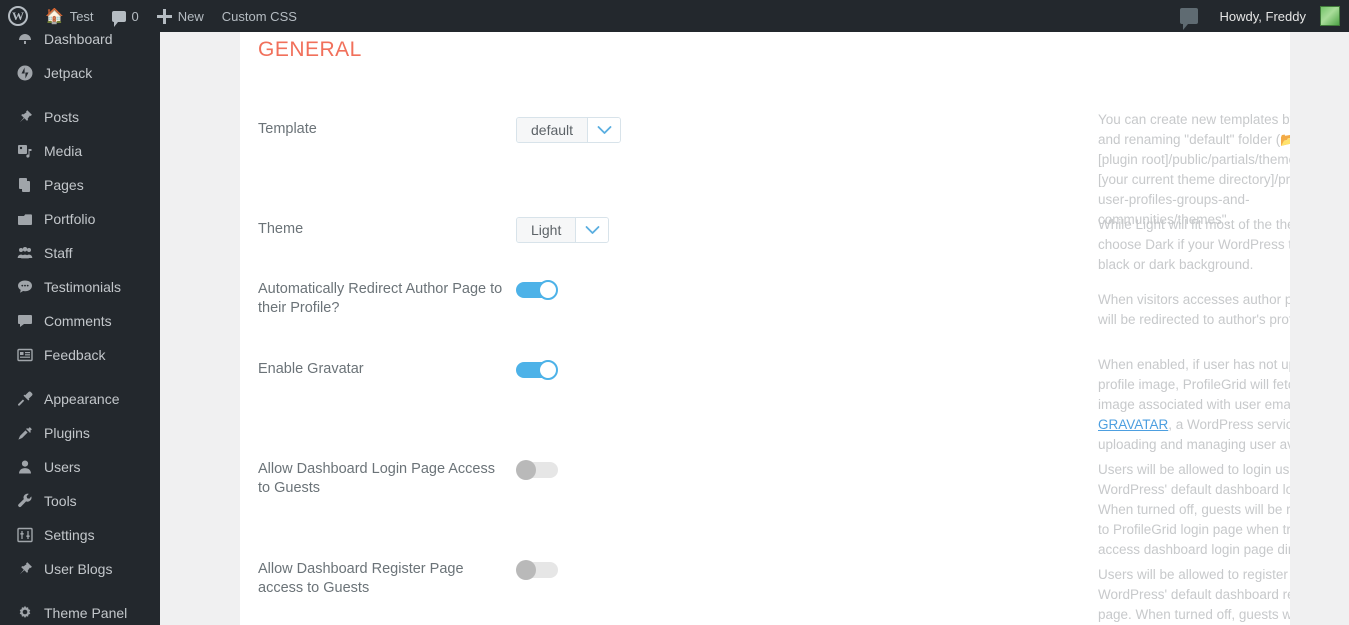 This screenshot has height=625, width=1349. Describe the element at coordinates (80, 253) in the screenshot. I see `sidebar-item-staff: Staff` at that location.